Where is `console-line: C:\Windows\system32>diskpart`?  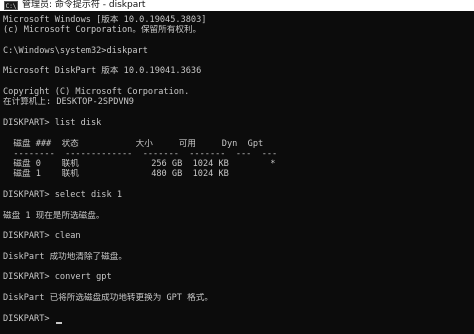
console-line: C:\Windows\system32>diskpart is located at coordinates (75, 50).